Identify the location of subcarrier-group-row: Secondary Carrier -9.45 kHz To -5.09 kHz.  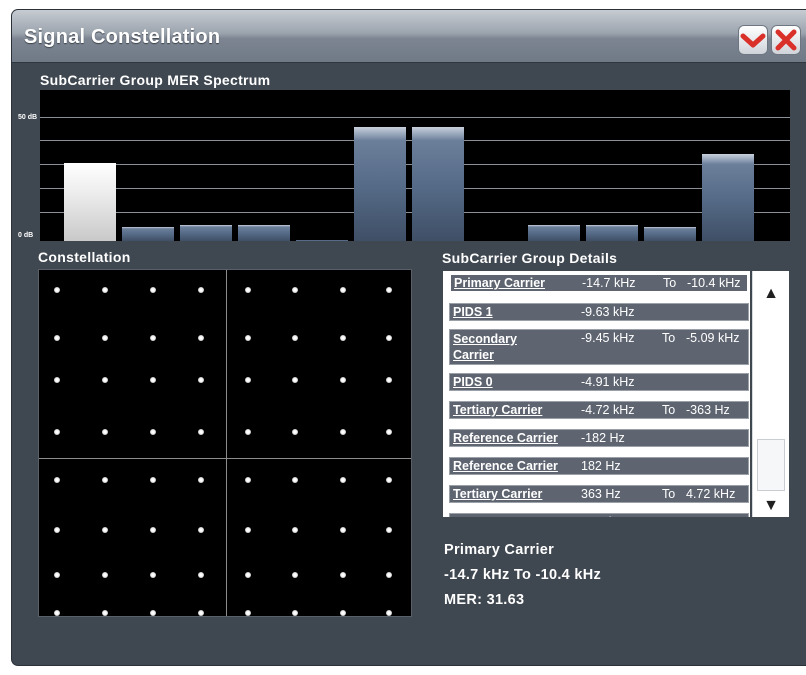
(599, 347).